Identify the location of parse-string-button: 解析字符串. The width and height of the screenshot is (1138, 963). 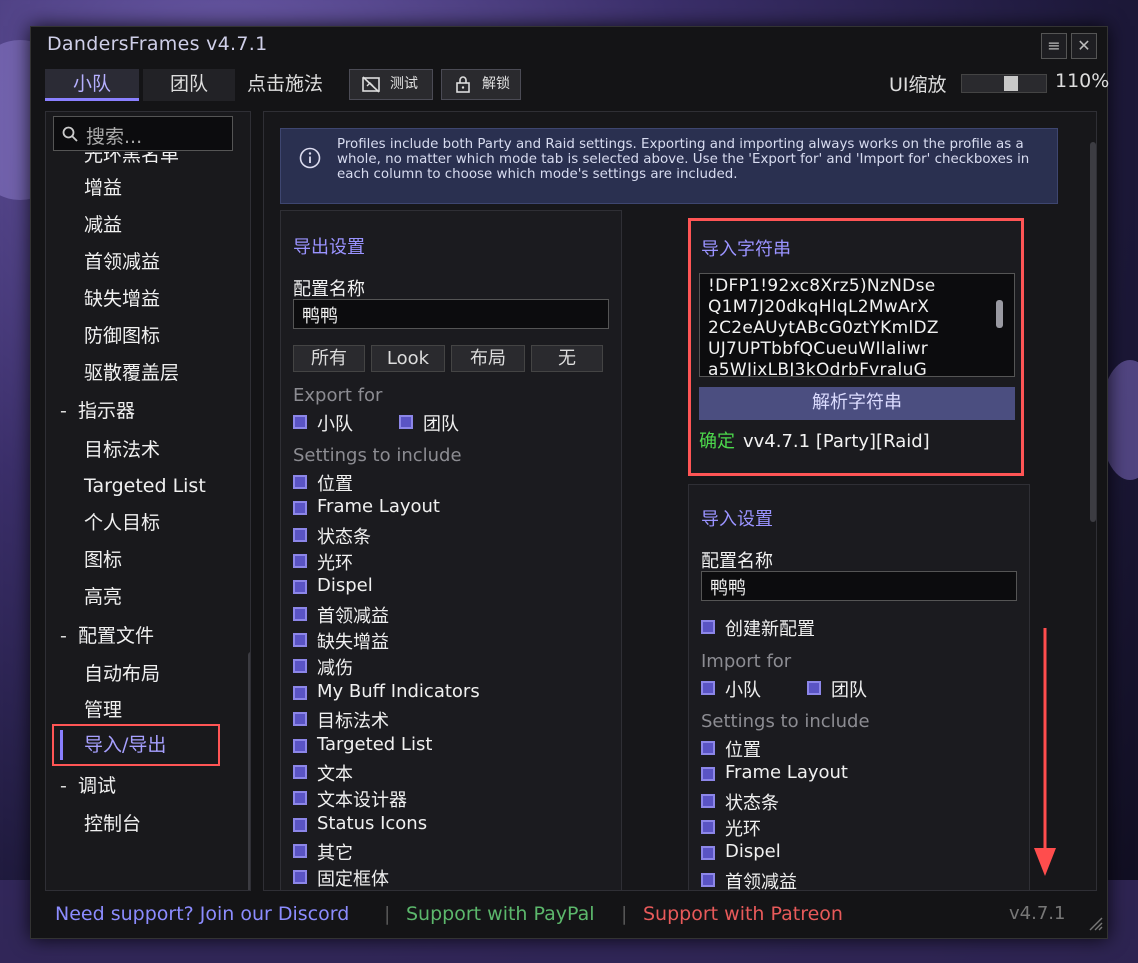
(857, 403).